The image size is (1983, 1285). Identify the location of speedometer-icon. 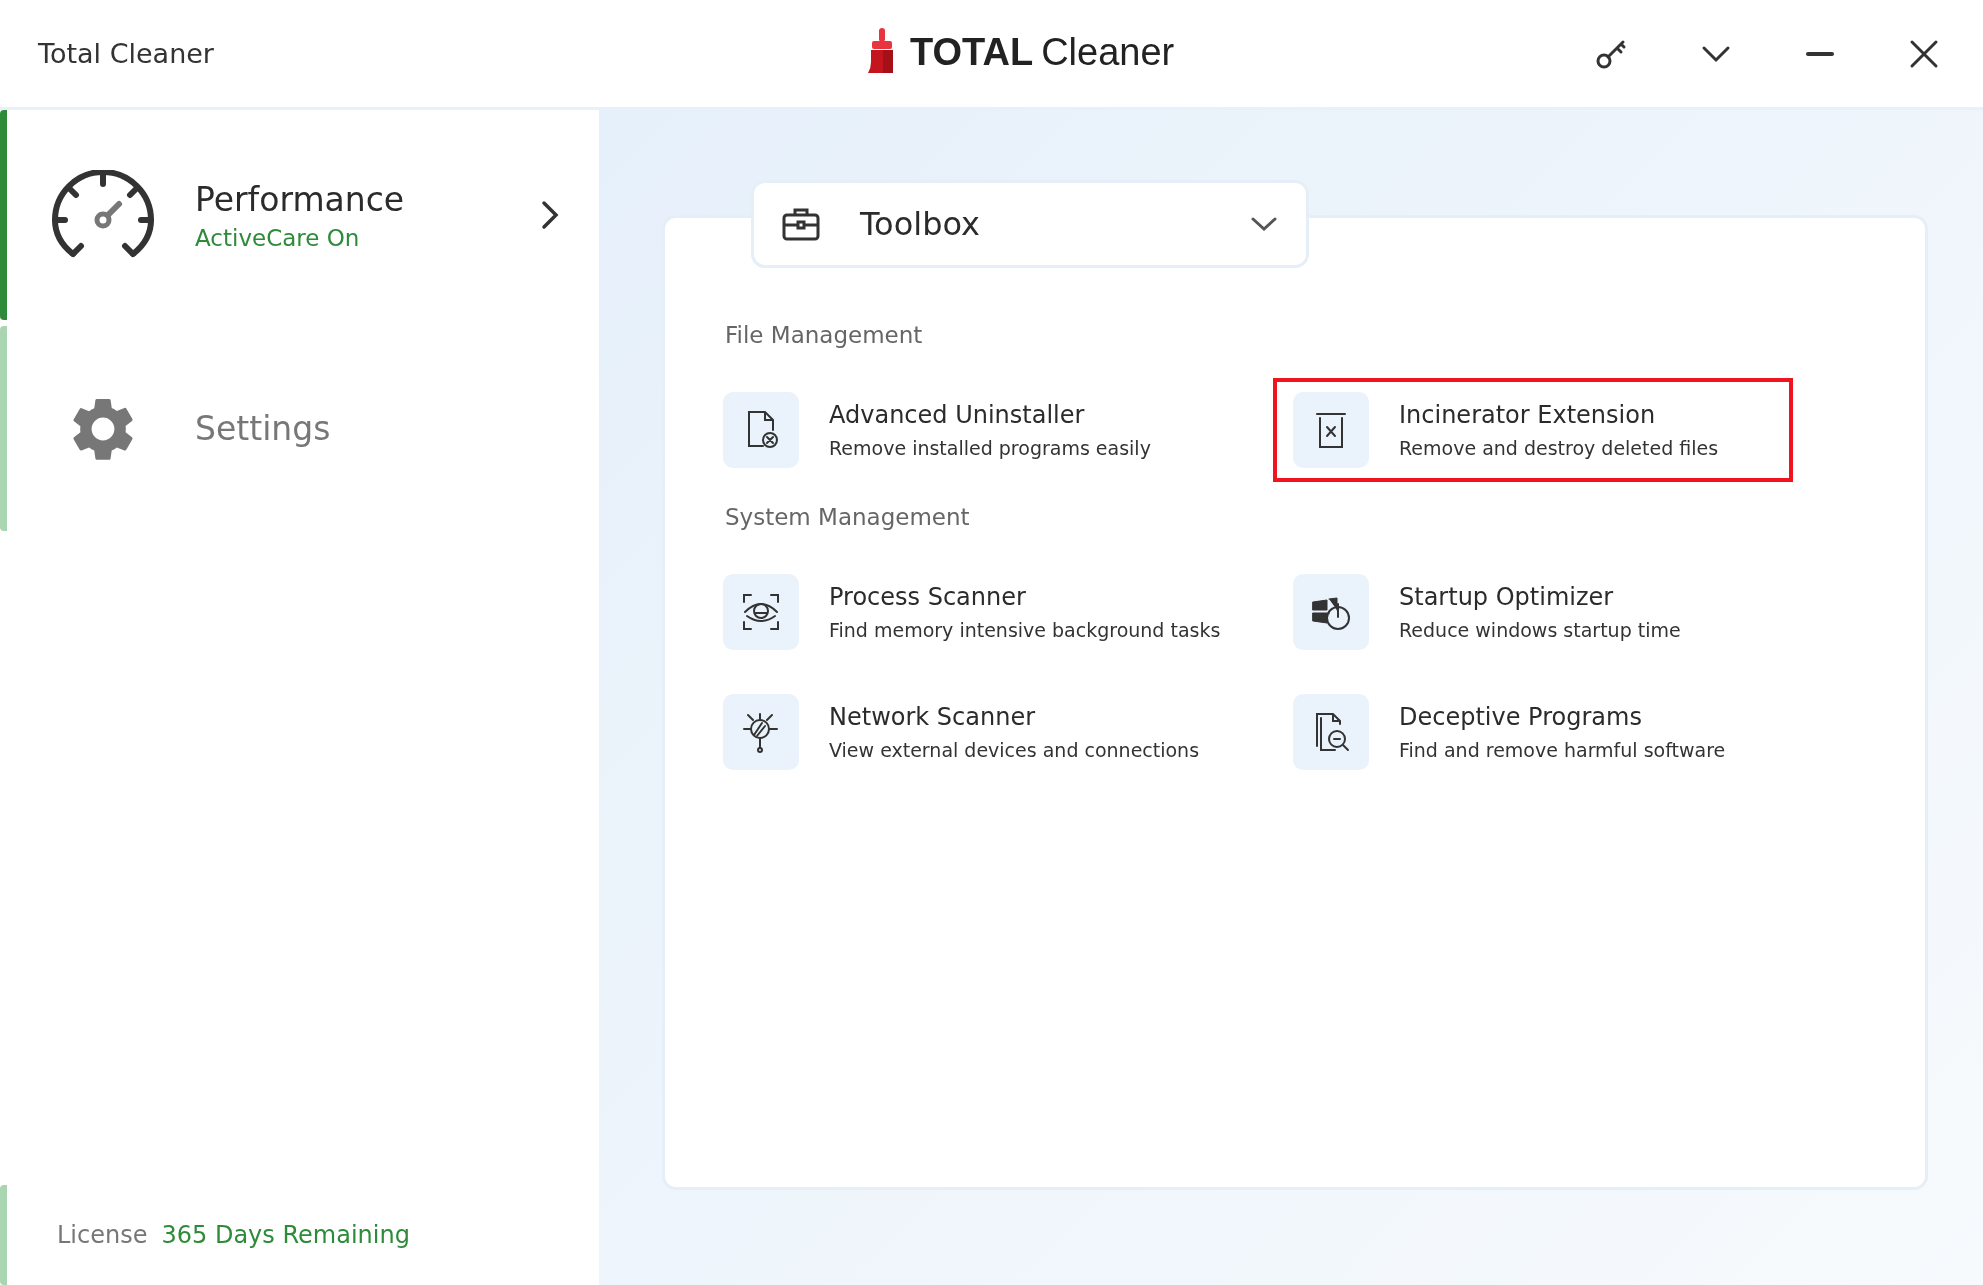
(103, 215).